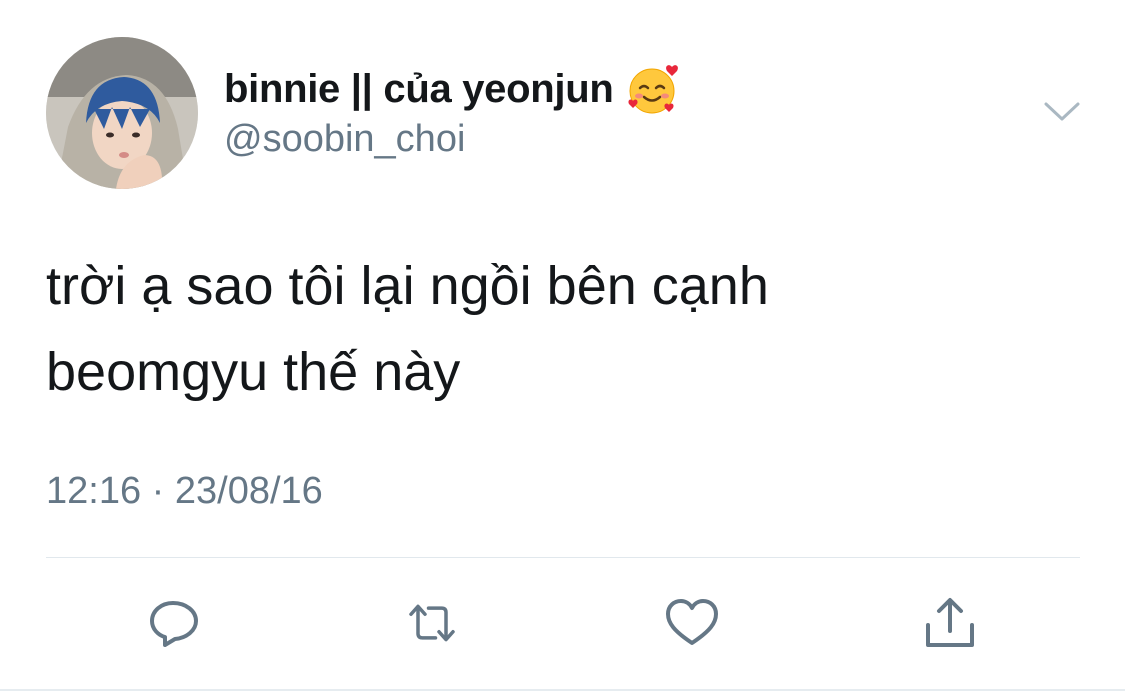 Image resolution: width=1125 pixels, height=691 pixels. Describe the element at coordinates (563, 557) in the screenshot. I see `divider` at that location.